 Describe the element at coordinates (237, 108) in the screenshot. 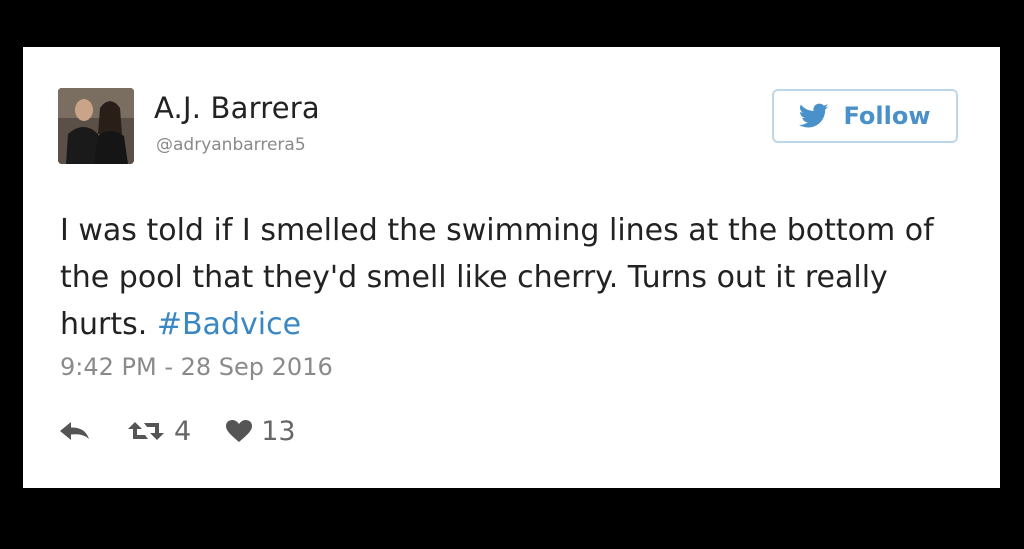

I see `author-name: A.J. Barrera` at that location.